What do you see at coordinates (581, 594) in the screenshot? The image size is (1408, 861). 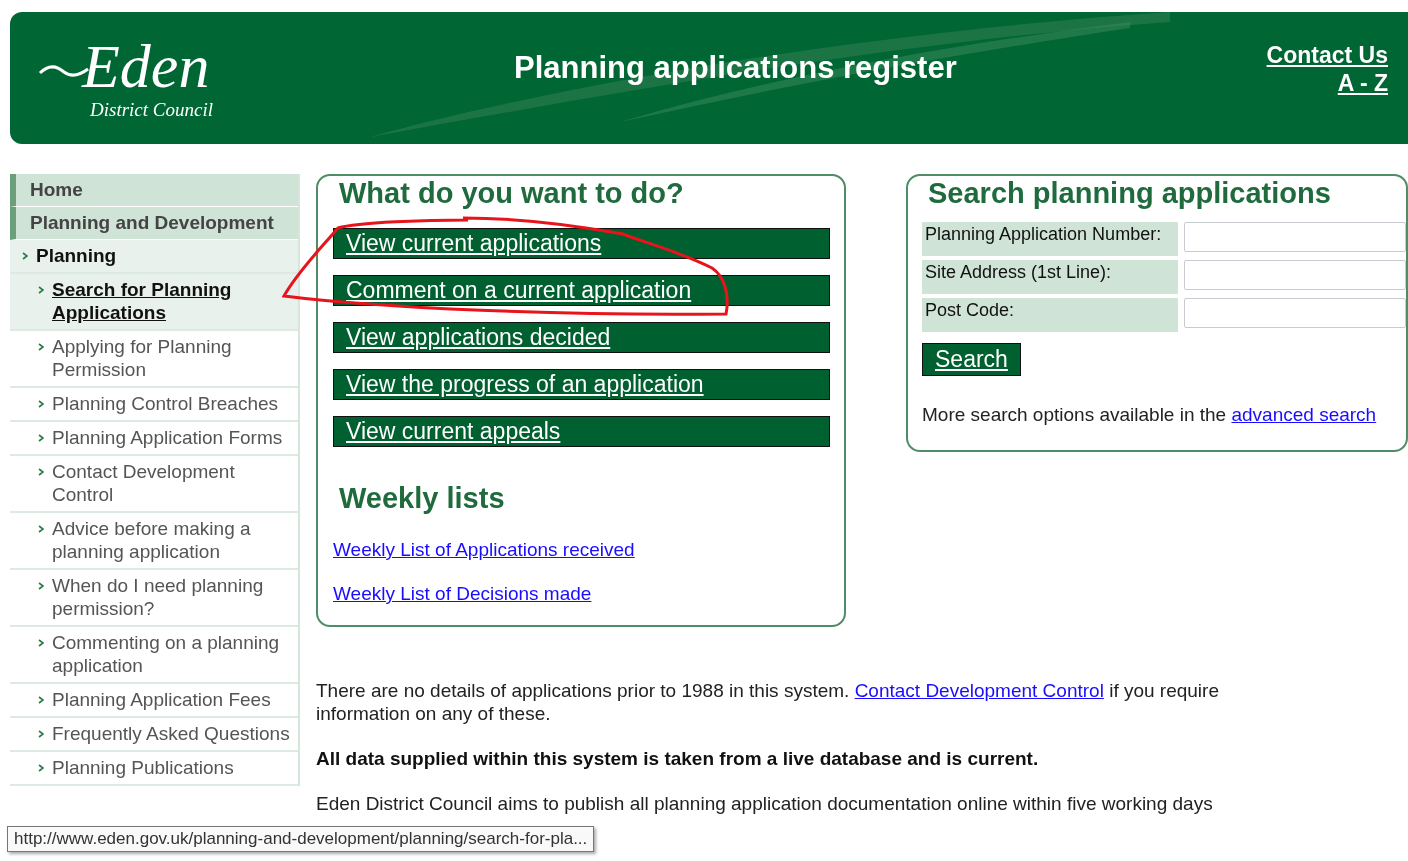 I see `weekly-list-link: Weekly List of Decisions made` at bounding box center [581, 594].